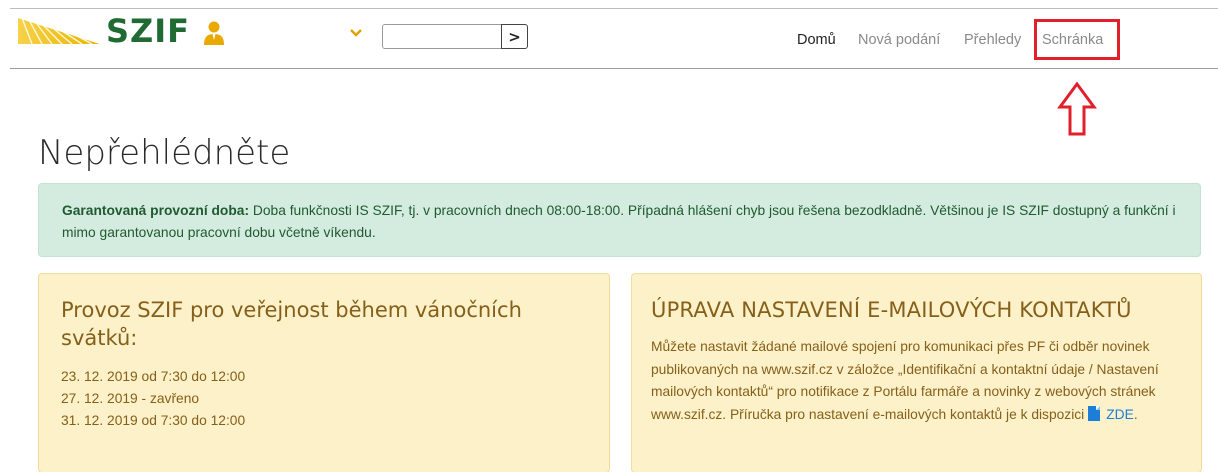 The width and height of the screenshot is (1218, 472). Describe the element at coordinates (1094, 413) in the screenshot. I see `pdf-icon` at that location.